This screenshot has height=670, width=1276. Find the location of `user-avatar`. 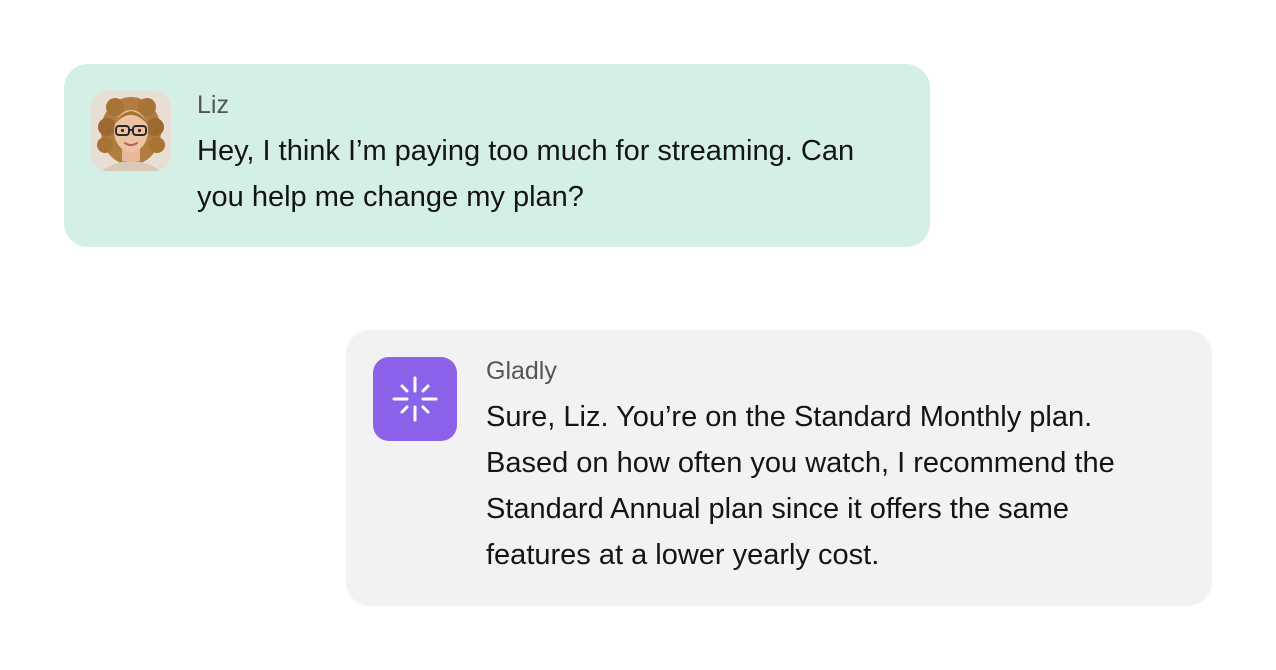

user-avatar is located at coordinates (131, 131).